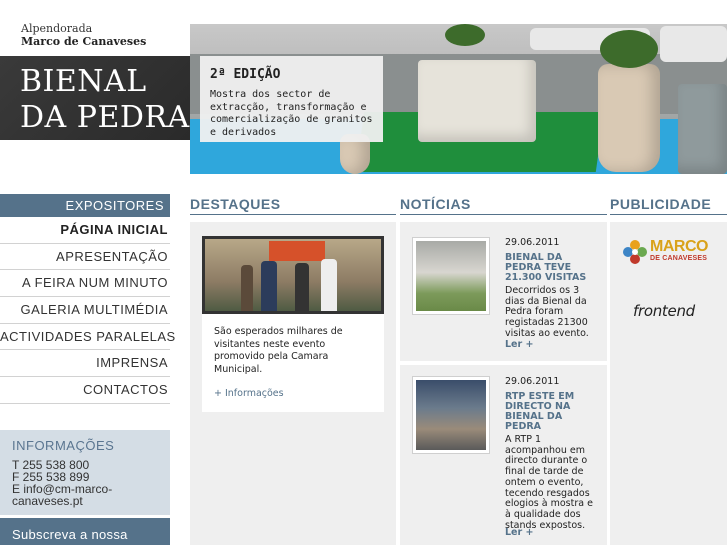  What do you see at coordinates (85, 531) in the screenshot?
I see `newsletter-subscribe-button: Subscreva a nossa` at bounding box center [85, 531].